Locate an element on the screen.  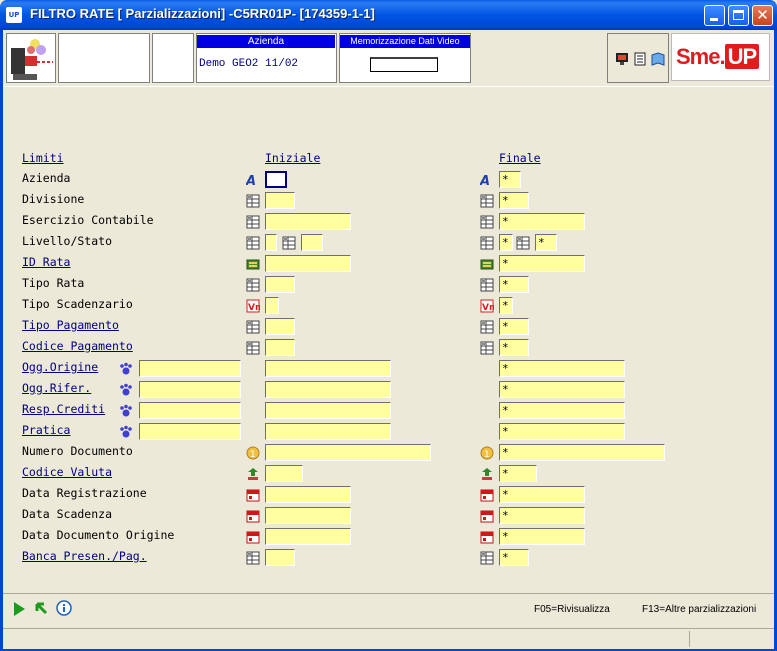
row-label: Ogg.Rifer. is located at coordinates (56, 388).